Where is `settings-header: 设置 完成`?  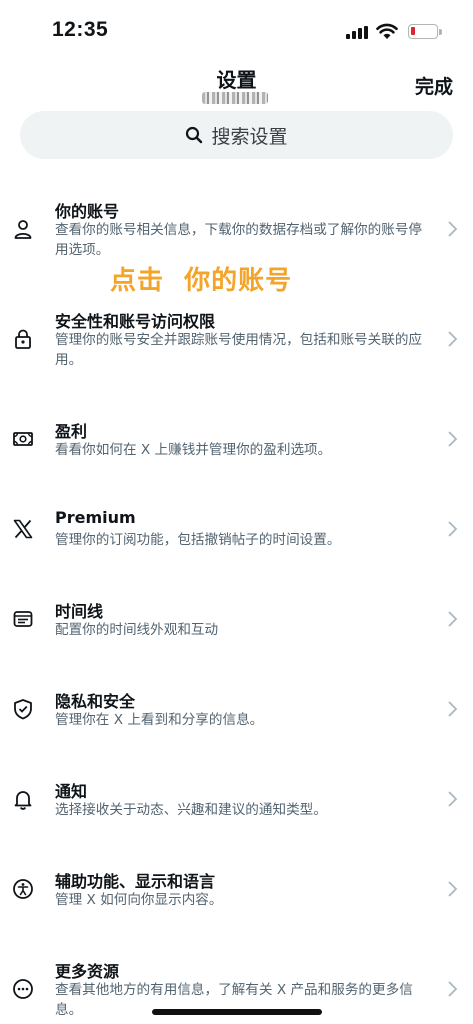
settings-header: 设置 完成 is located at coordinates (236, 84).